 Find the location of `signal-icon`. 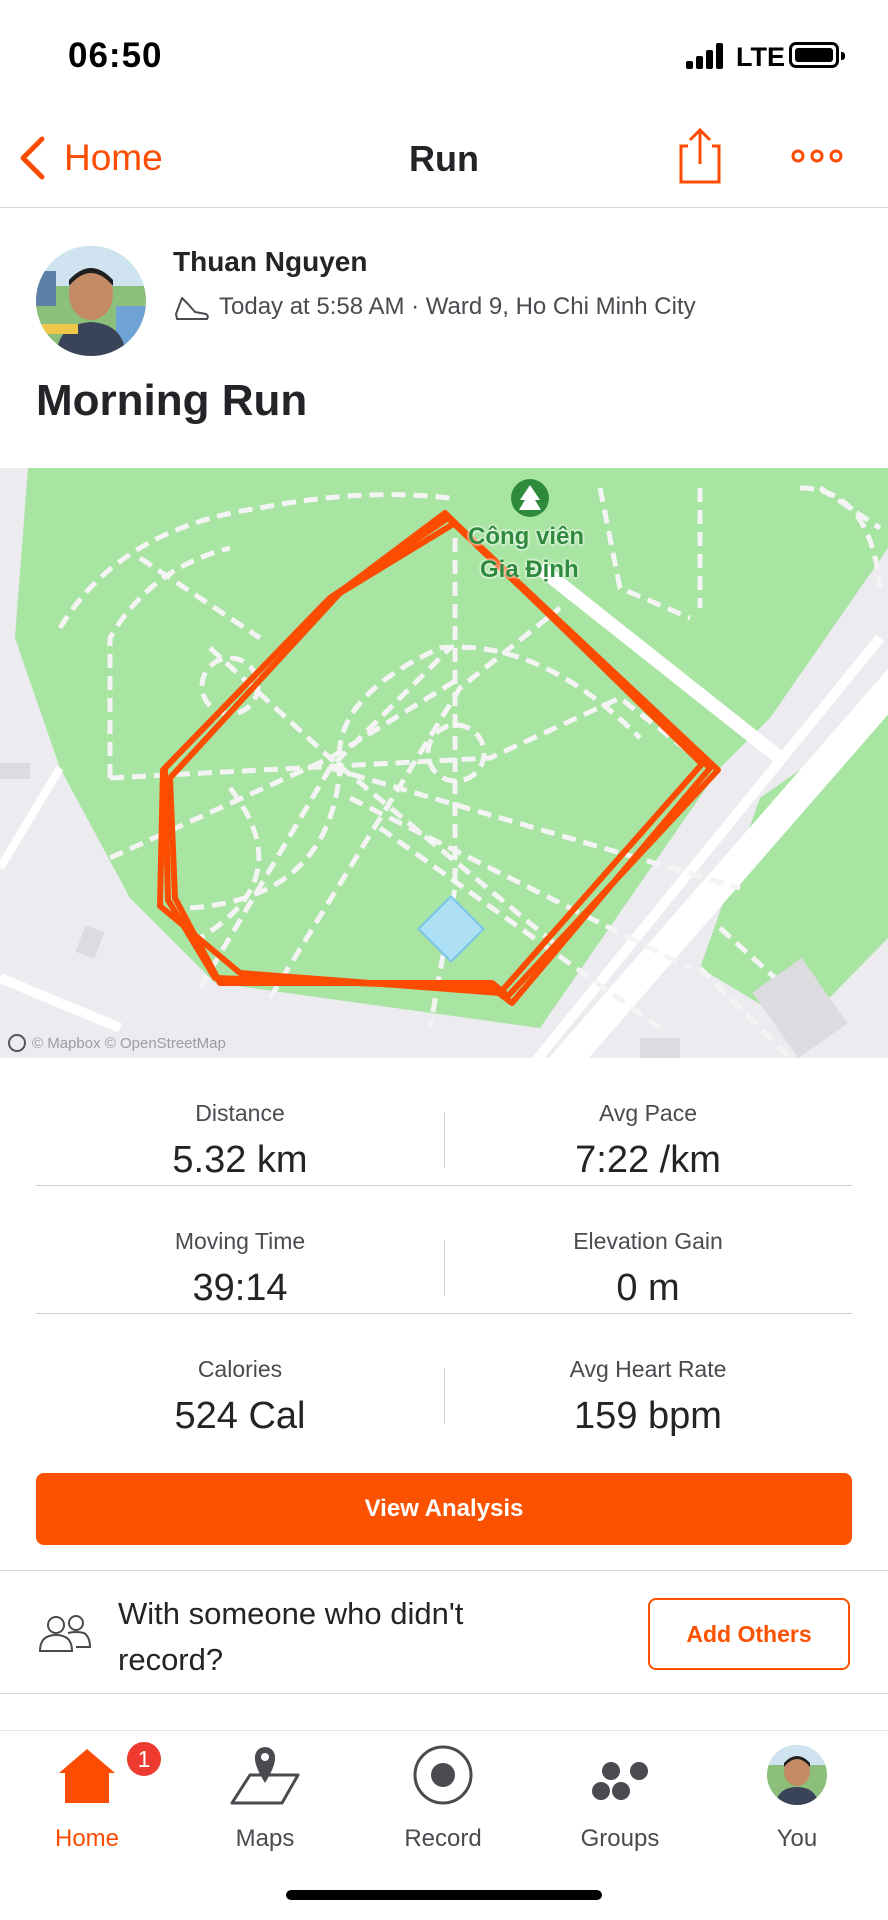

signal-icon is located at coordinates (706, 56).